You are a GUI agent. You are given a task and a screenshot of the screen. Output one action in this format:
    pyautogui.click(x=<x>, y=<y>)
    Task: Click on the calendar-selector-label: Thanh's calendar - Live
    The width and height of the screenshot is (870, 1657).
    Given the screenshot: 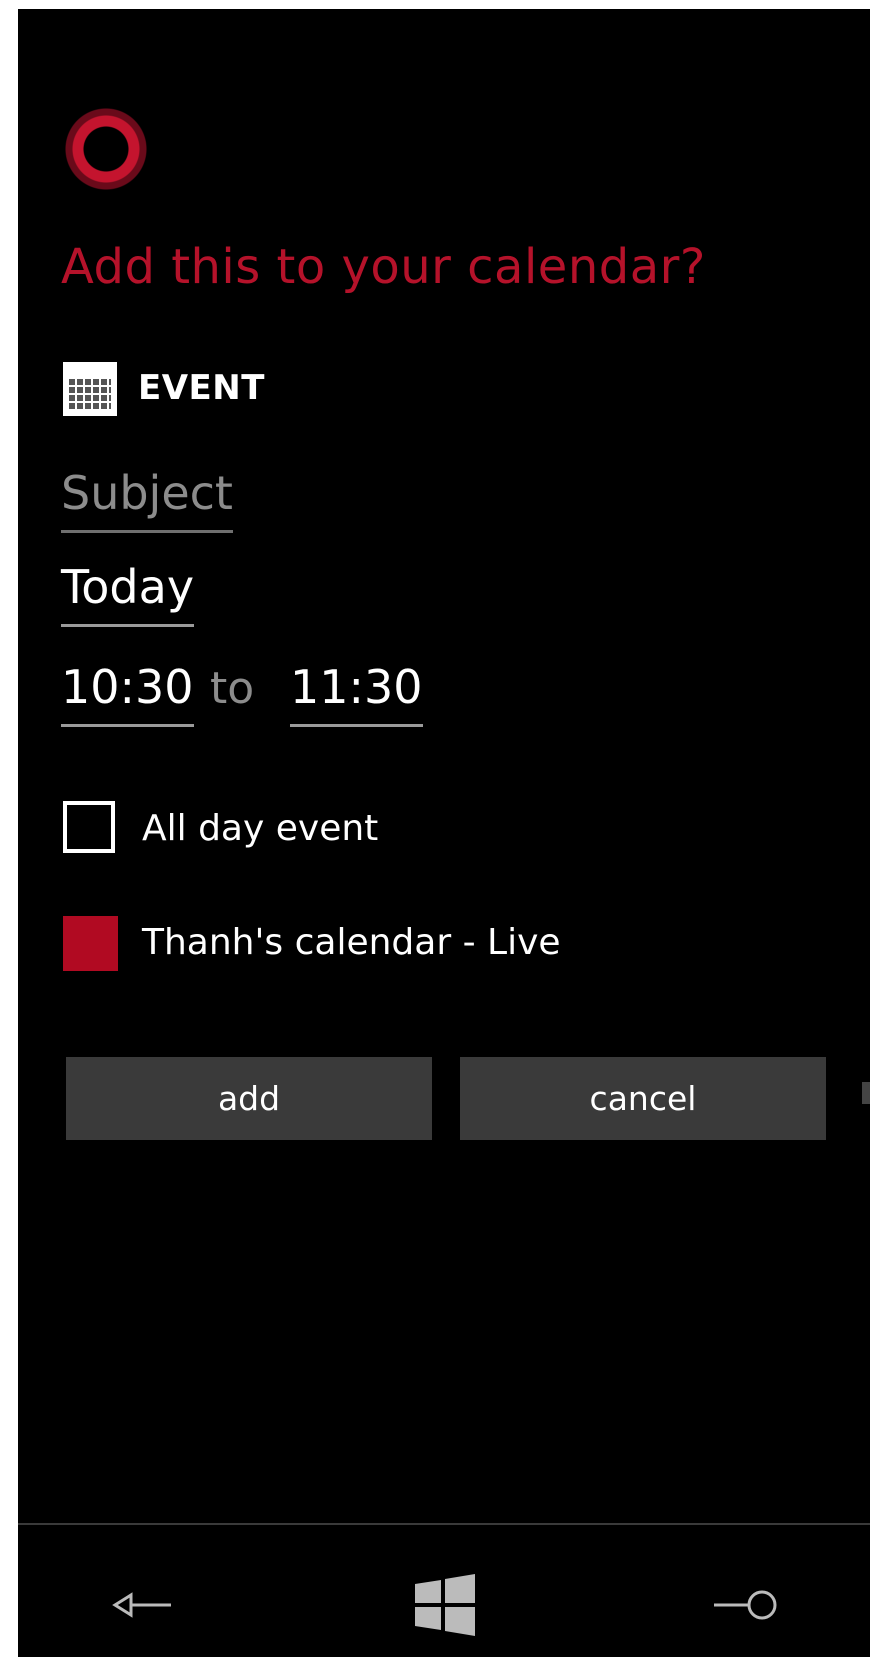 What is the action you would take?
    pyautogui.click(x=351, y=942)
    